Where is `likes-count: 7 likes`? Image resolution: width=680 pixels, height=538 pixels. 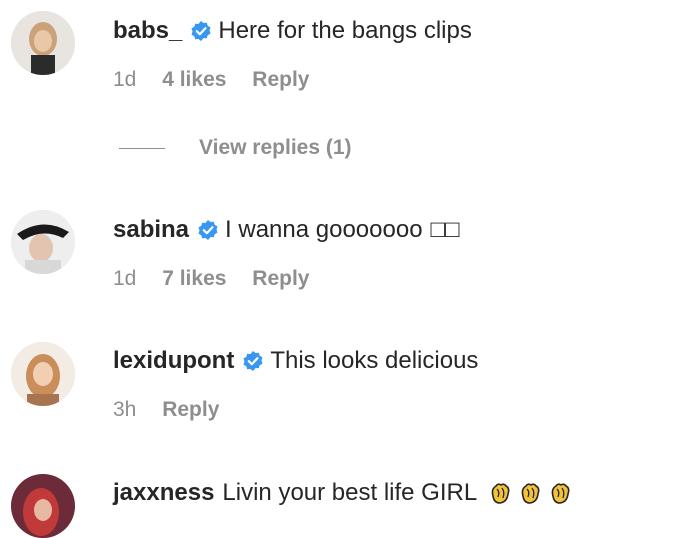
likes-count: 7 likes is located at coordinates (194, 278).